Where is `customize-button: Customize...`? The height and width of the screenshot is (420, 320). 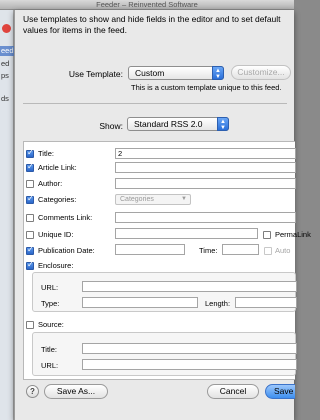 customize-button: Customize... is located at coordinates (261, 72).